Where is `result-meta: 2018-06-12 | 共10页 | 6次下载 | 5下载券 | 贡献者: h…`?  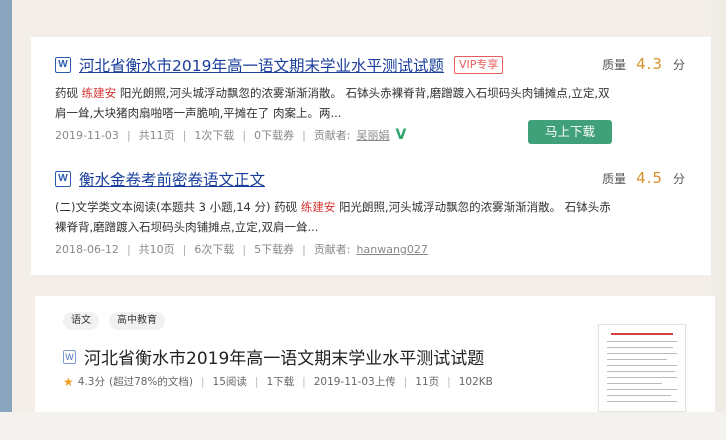 result-meta: 2018-06-12 | 共10页 | 6次下载 | 5下载券 | 贡献者: h… is located at coordinates (241, 249).